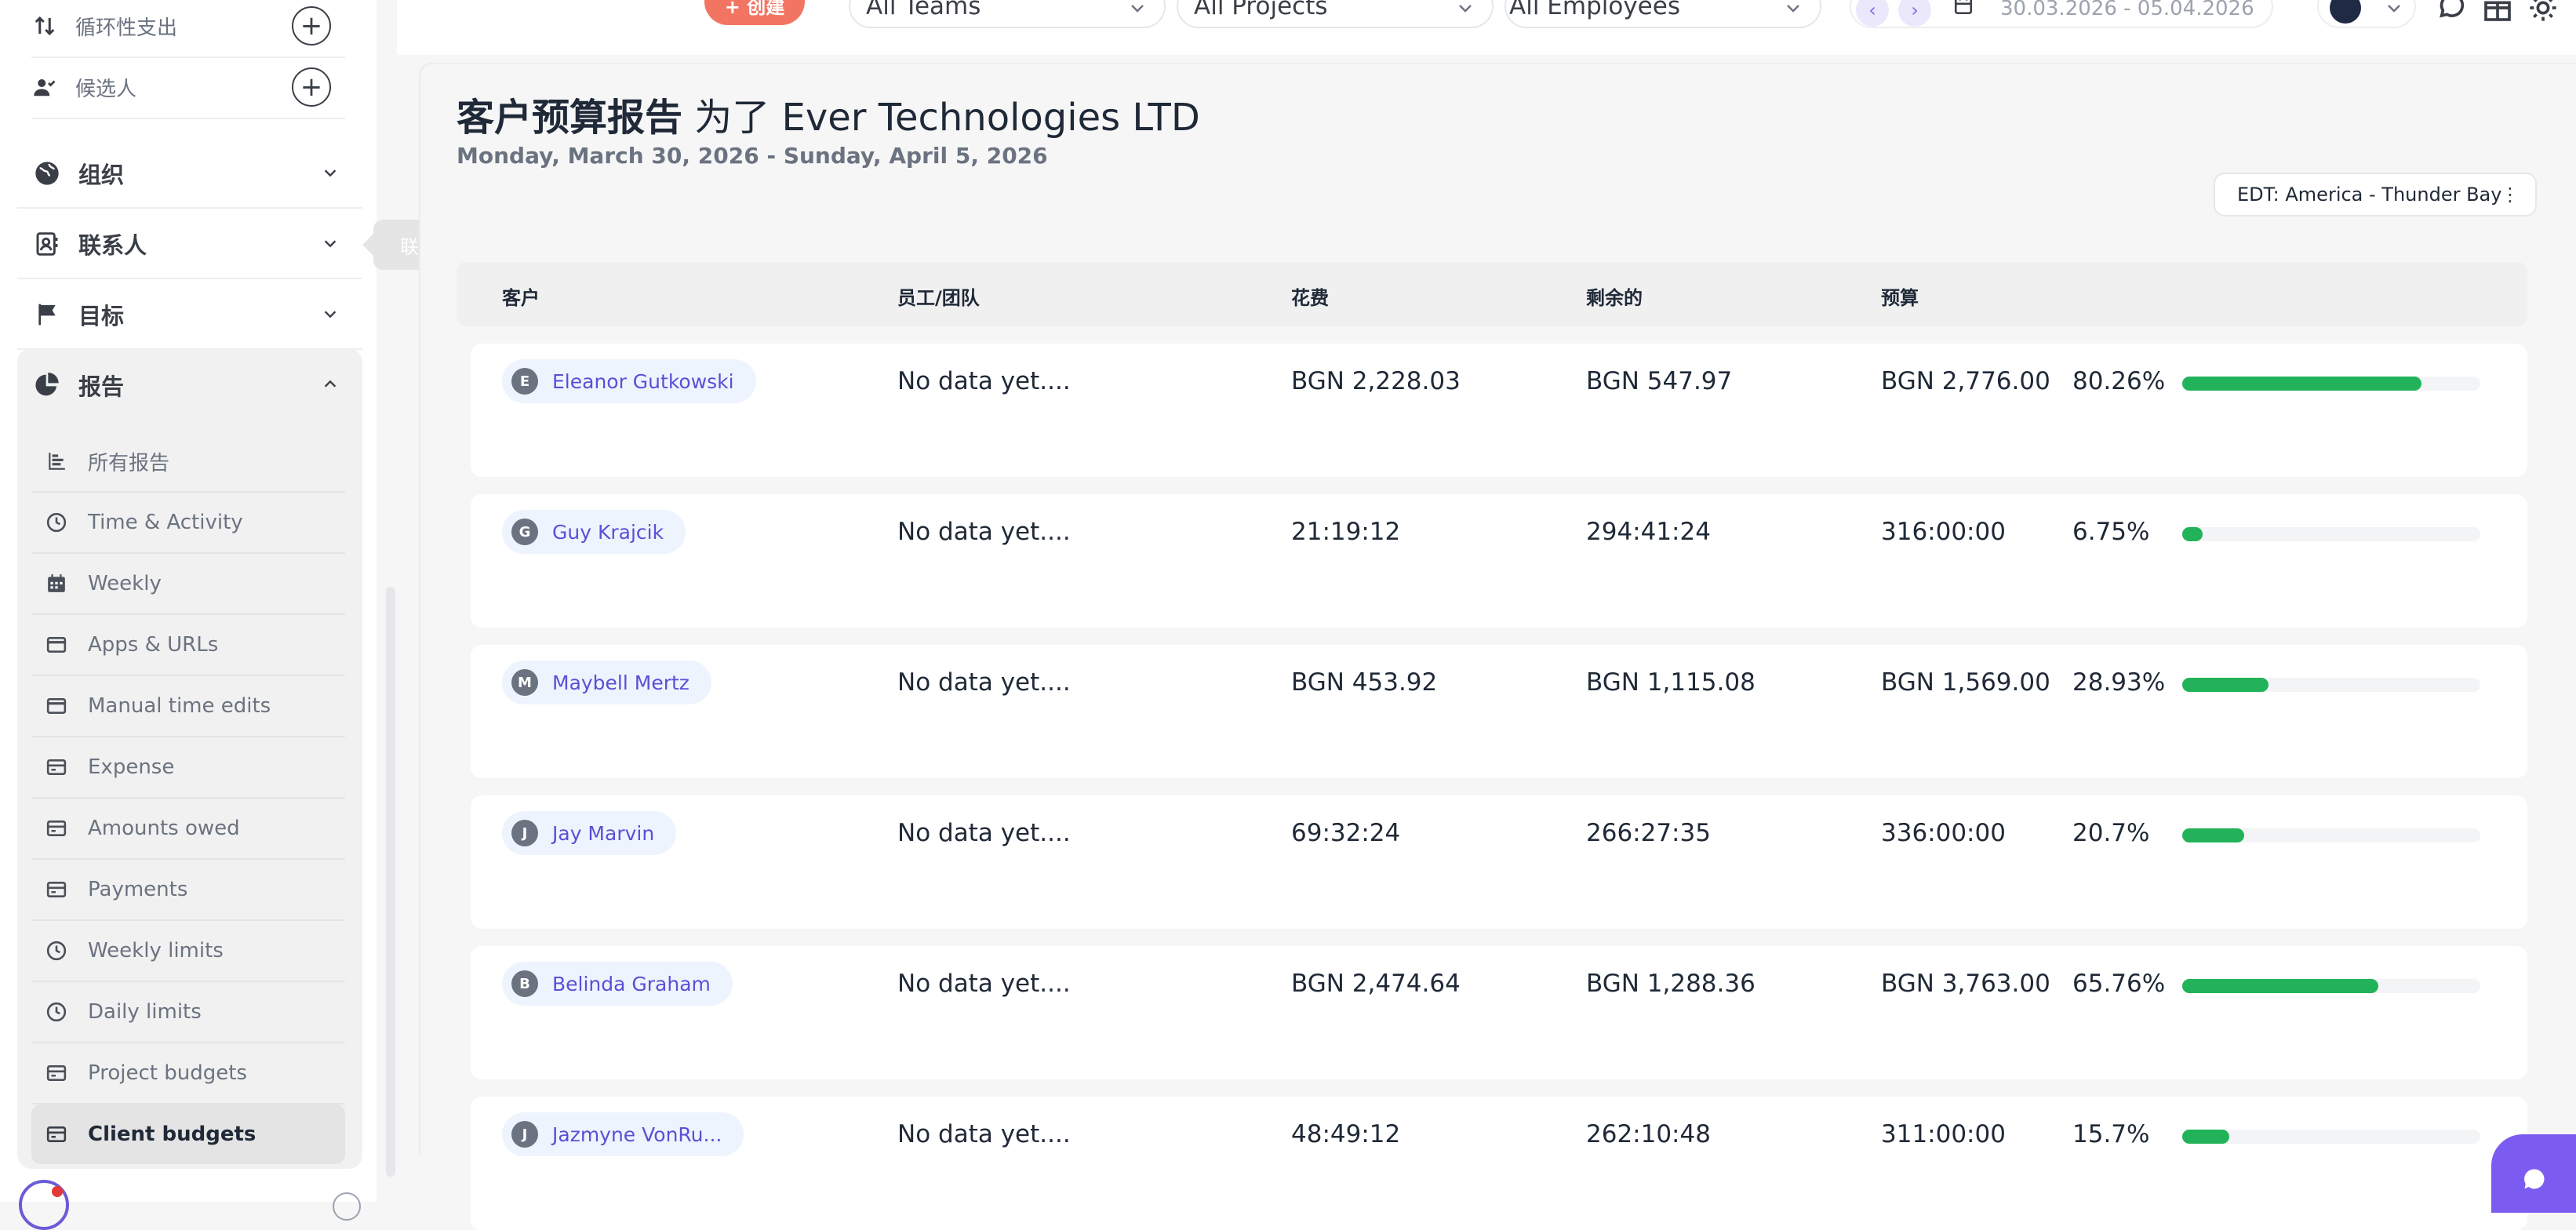  What do you see at coordinates (629, 381) in the screenshot?
I see `client-chip: E Eleanor Gutkowski` at bounding box center [629, 381].